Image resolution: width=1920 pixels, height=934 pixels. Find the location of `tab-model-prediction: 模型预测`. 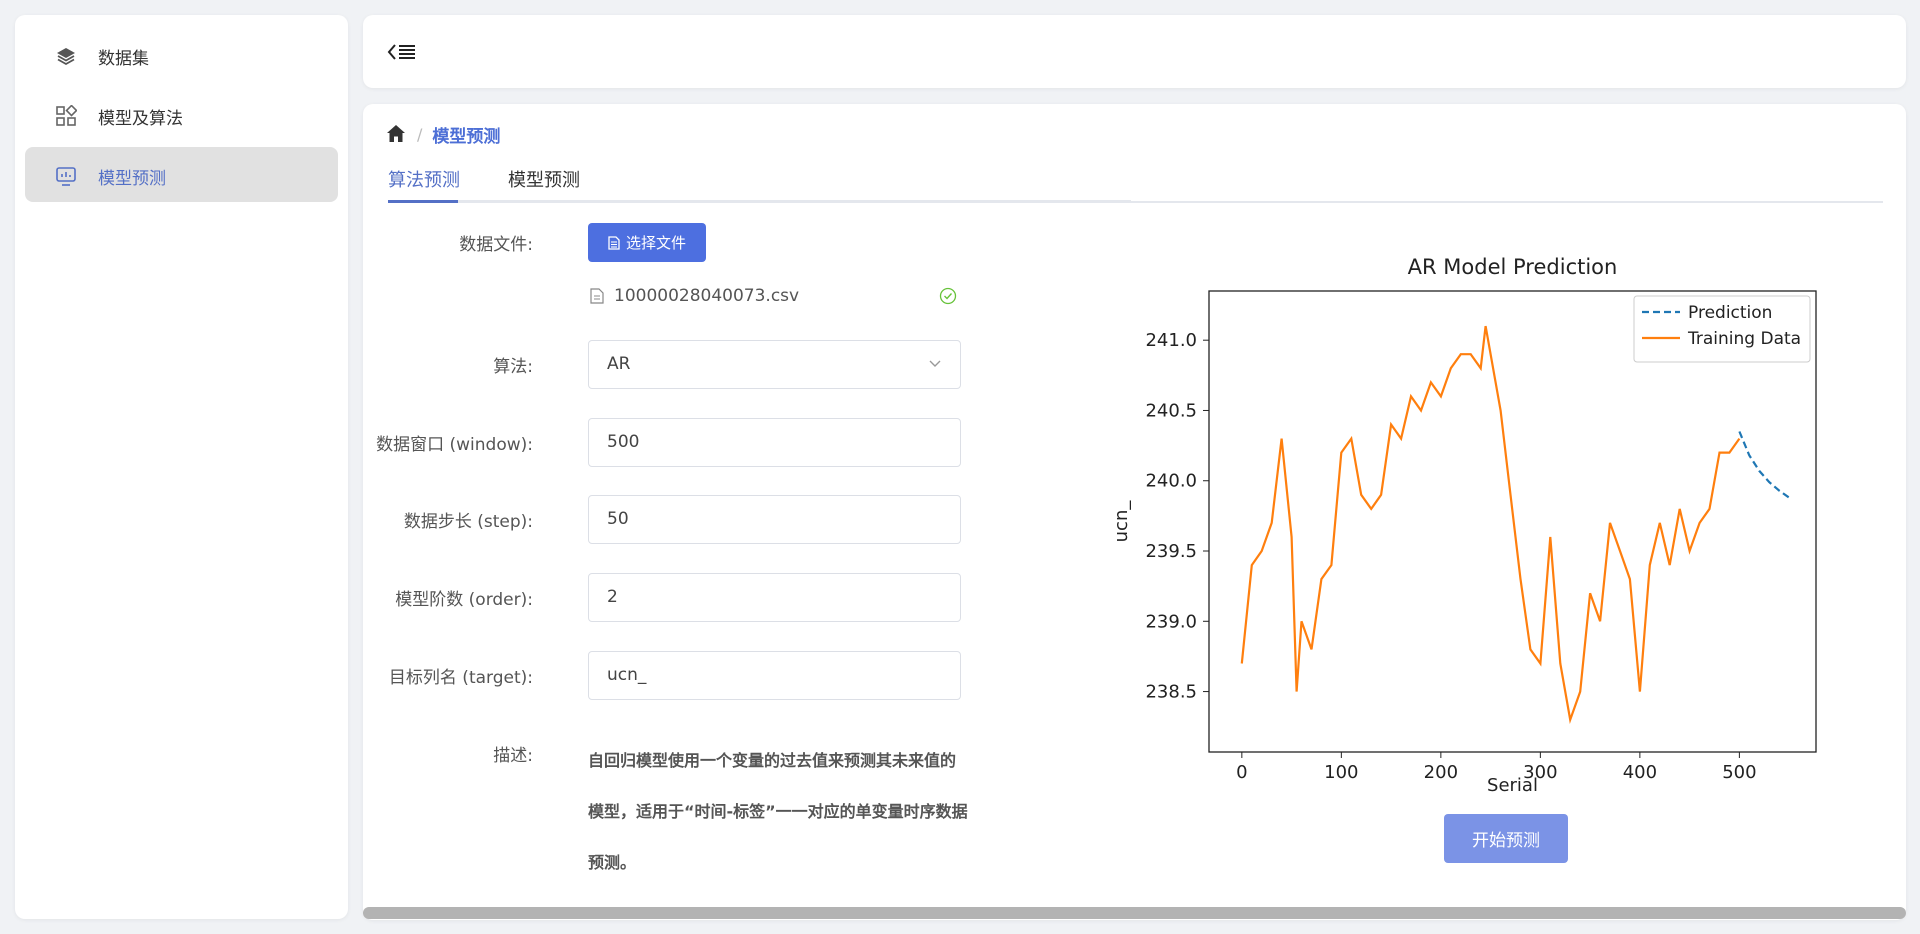

tab-model-prediction: 模型预测 is located at coordinates (544, 179).